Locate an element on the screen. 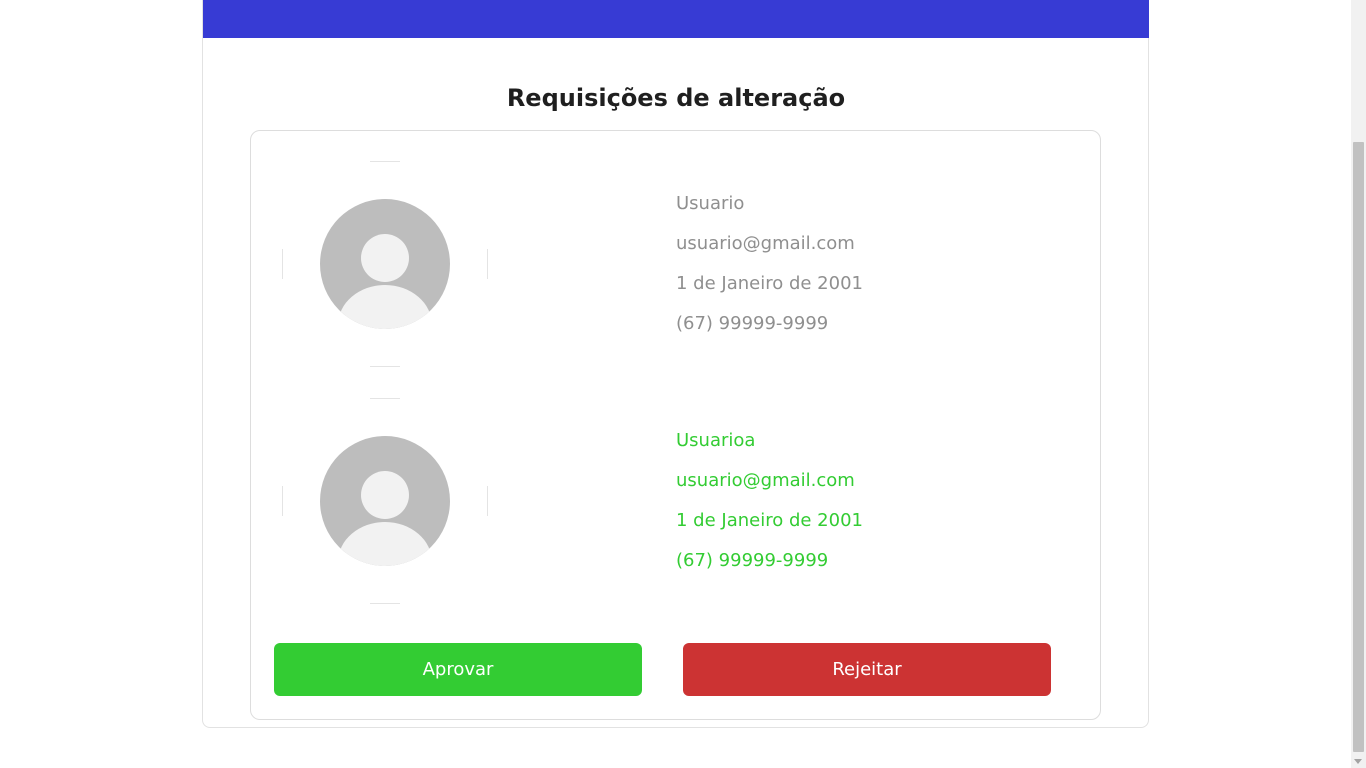 This screenshot has width=1366, height=768. current-phone: (67) 99999-9999 is located at coordinates (752, 323).